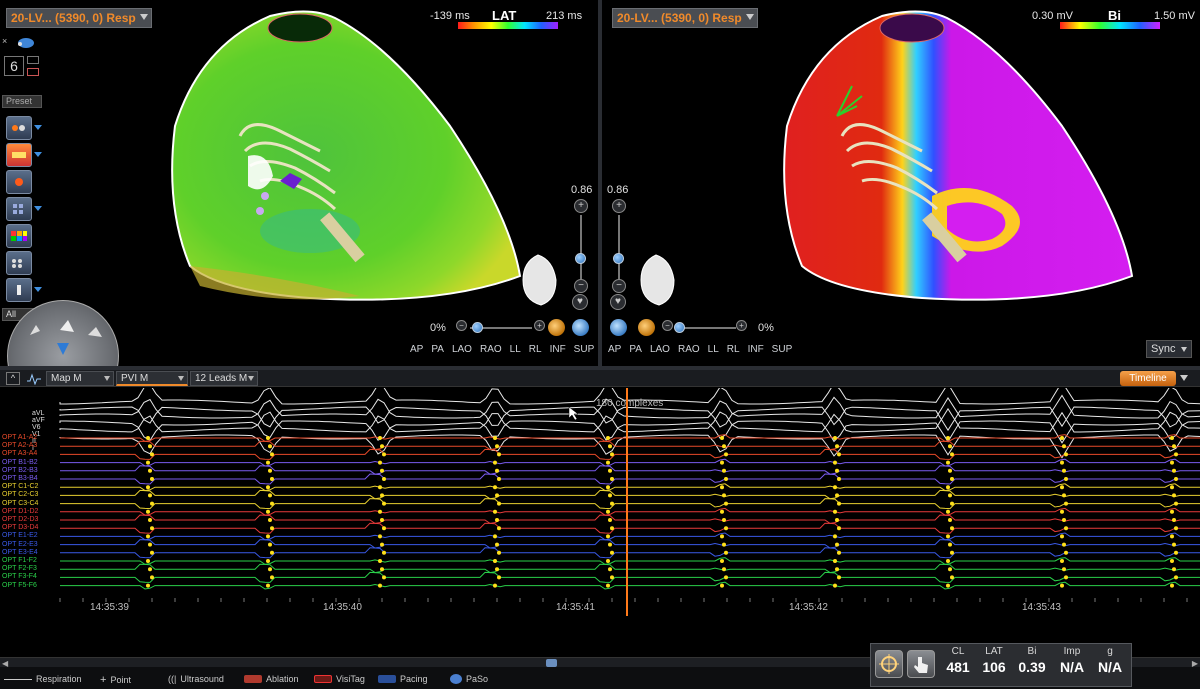 The height and width of the screenshot is (689, 1200). I want to click on close-icon: ×, so click(4, 41).